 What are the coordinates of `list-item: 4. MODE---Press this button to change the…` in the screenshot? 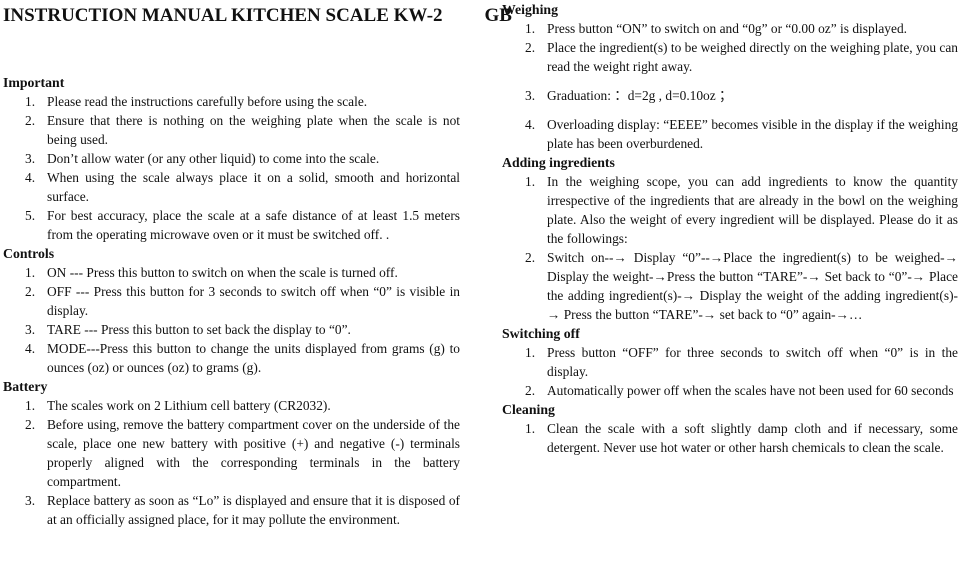 It's located at (231, 358).